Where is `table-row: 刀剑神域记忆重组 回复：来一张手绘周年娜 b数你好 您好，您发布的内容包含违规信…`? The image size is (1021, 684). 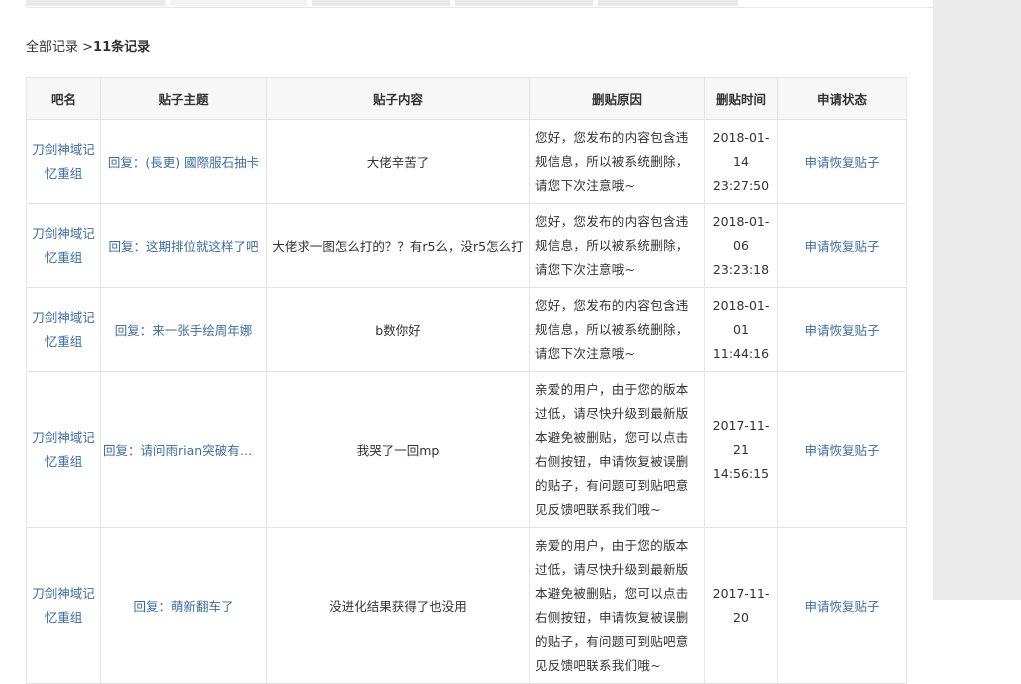 table-row: 刀剑神域记忆重组 回复：来一张手绘周年娜 b数你好 您好，您发布的内容包含违规信… is located at coordinates (466, 329).